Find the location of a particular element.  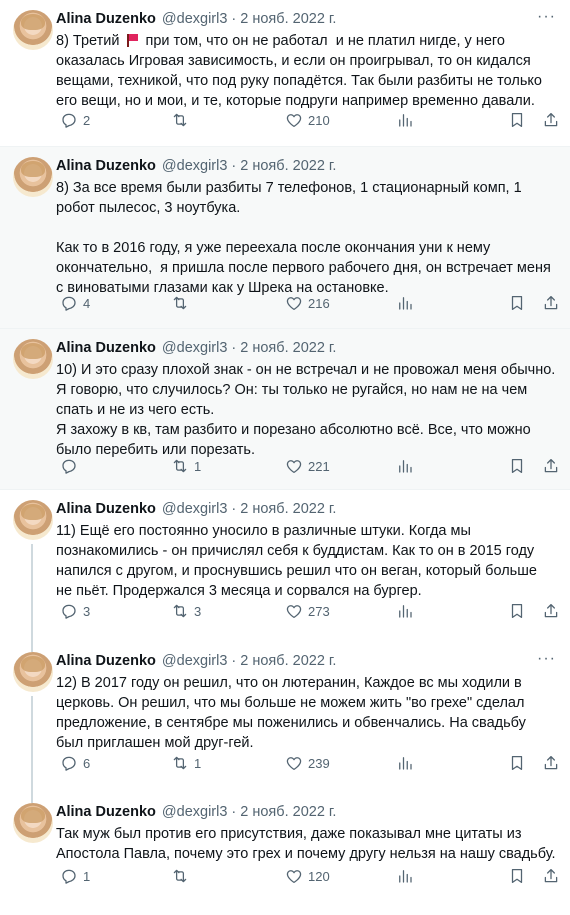

reply-count: 4 is located at coordinates (87, 303).